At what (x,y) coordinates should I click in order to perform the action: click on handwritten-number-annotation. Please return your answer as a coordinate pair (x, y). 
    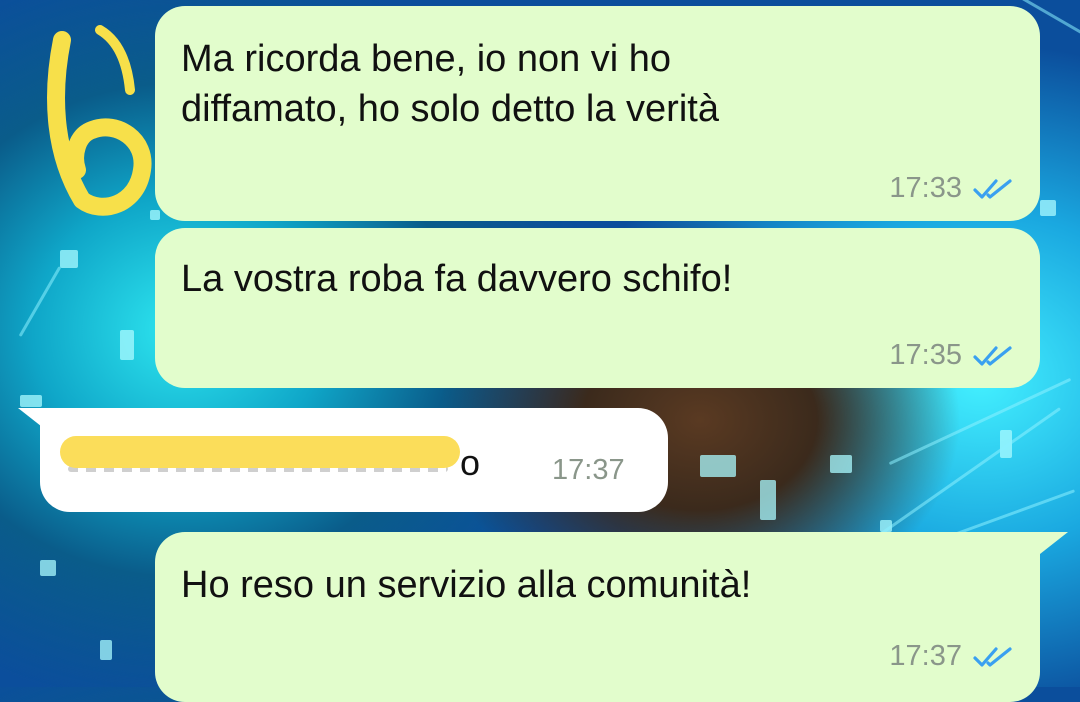
    Looking at the image, I should click on (99, 120).